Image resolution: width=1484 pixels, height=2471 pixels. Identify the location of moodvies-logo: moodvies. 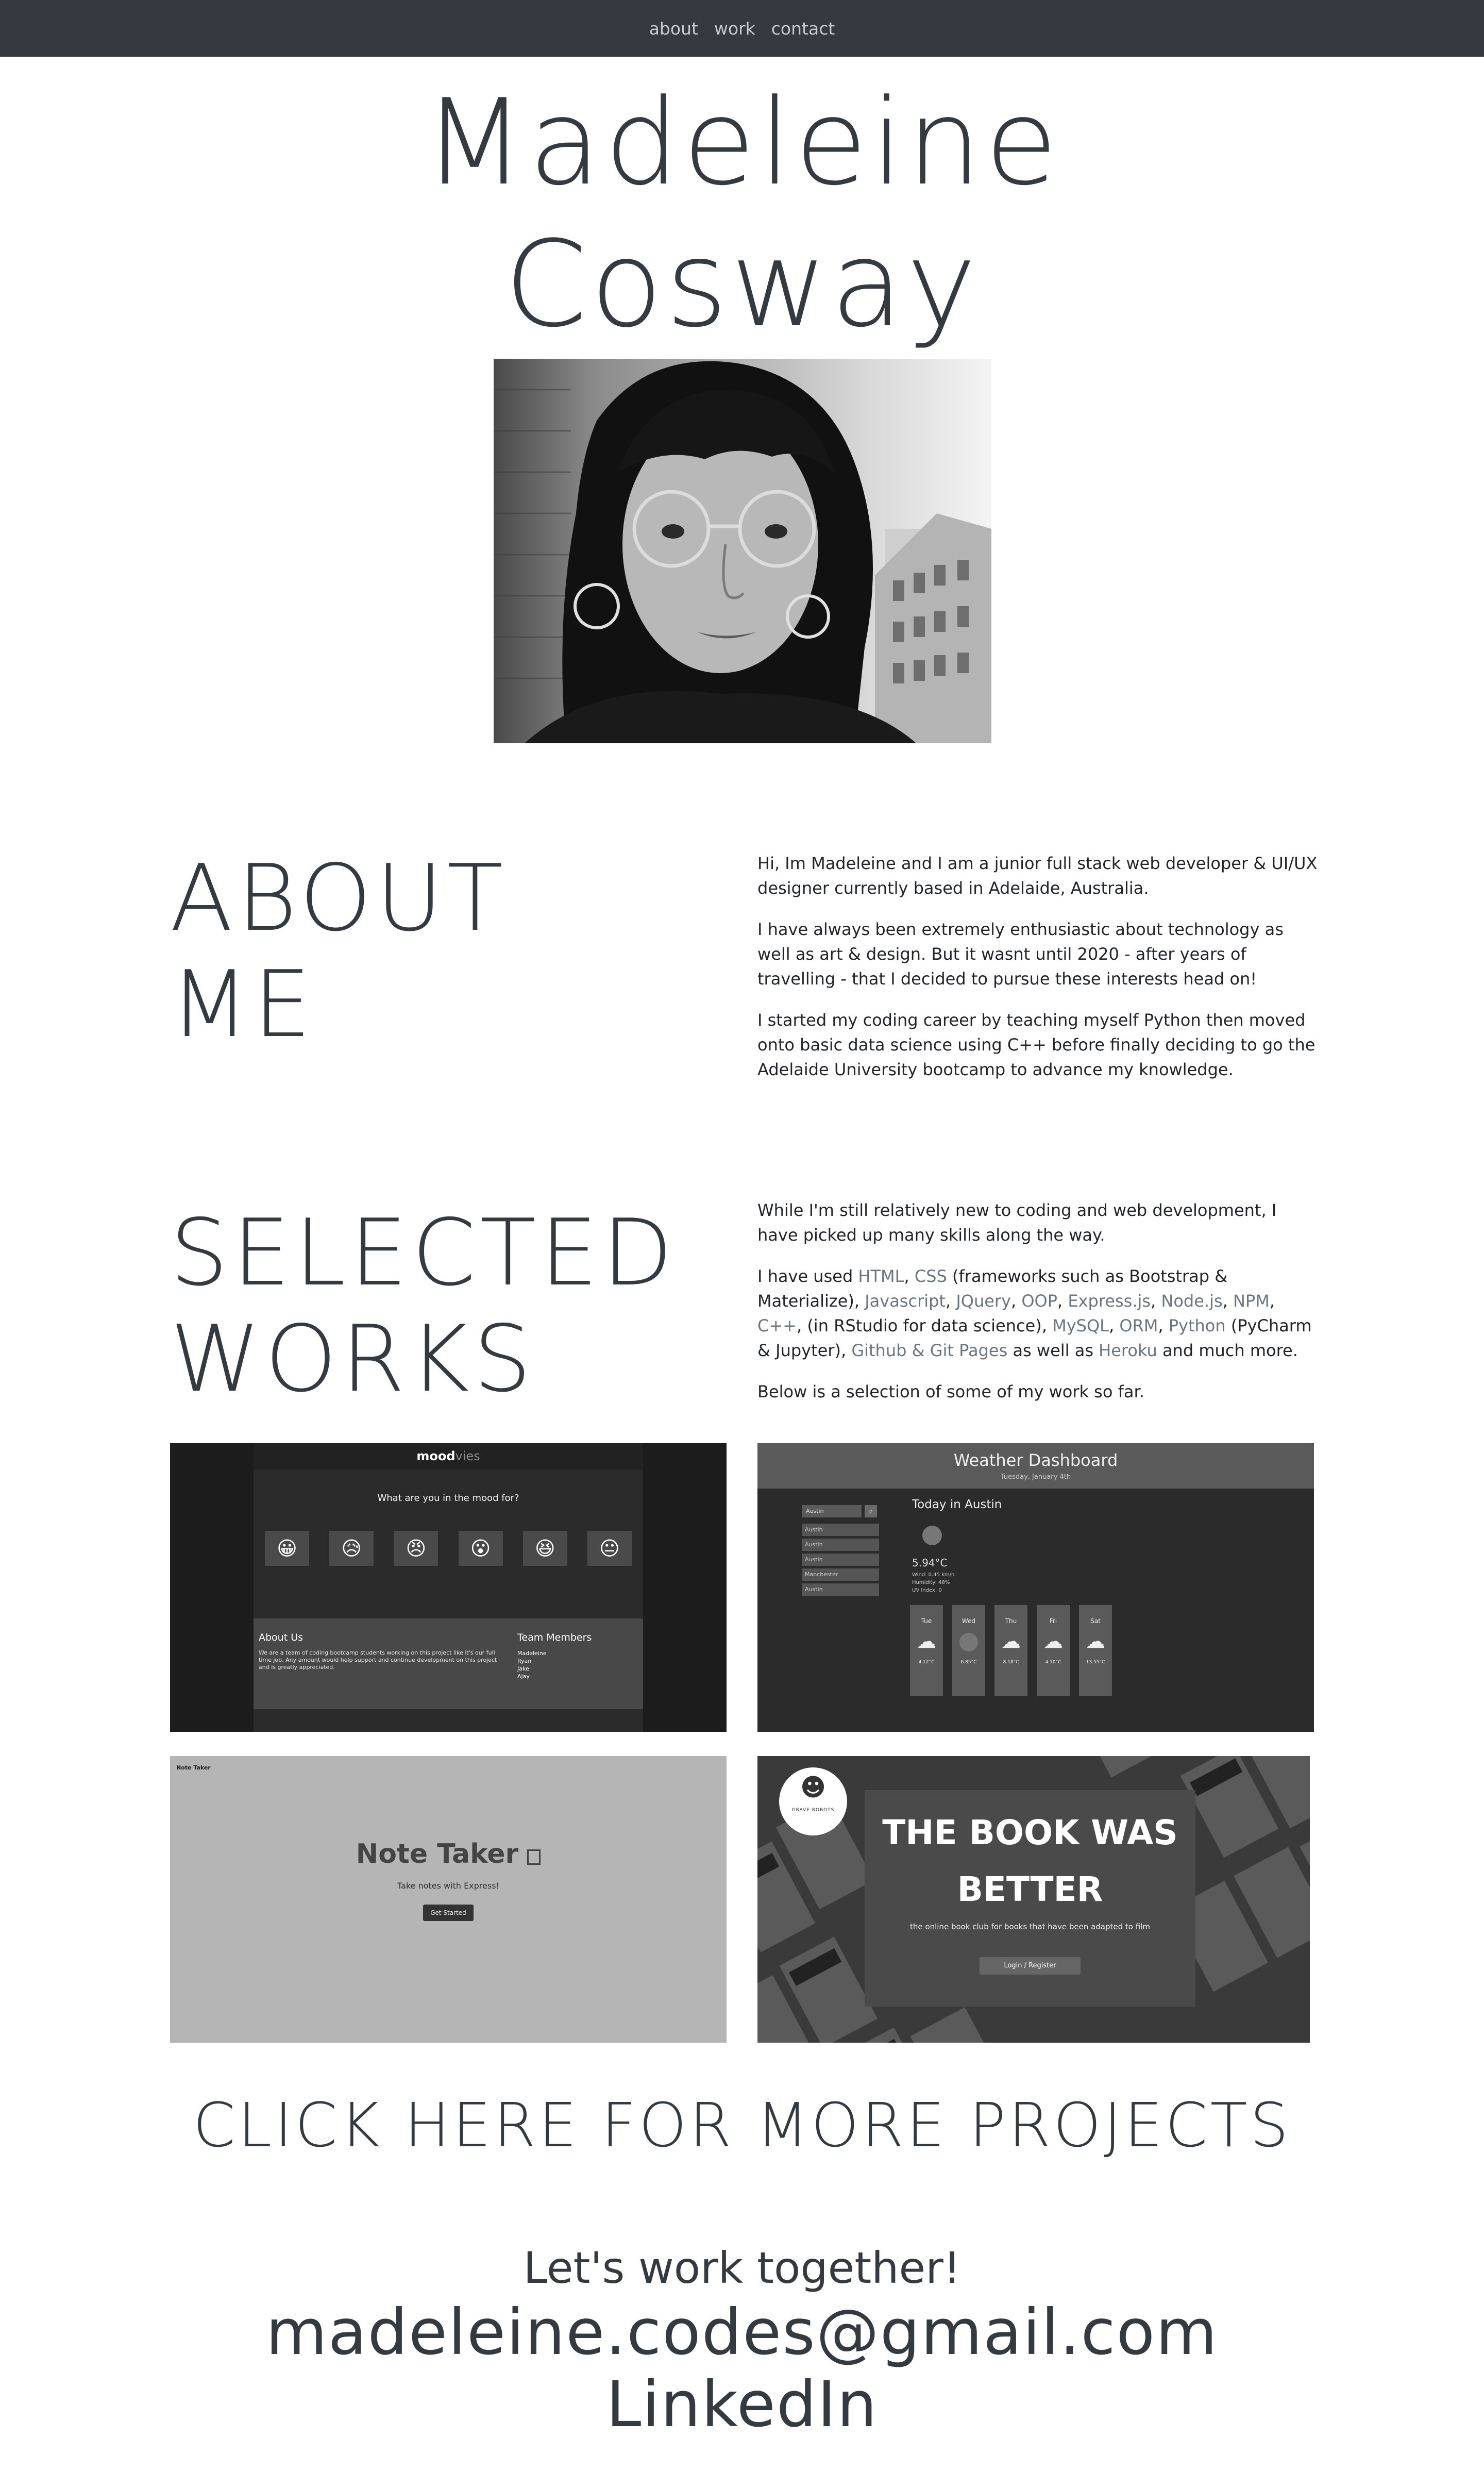
(448, 1456).